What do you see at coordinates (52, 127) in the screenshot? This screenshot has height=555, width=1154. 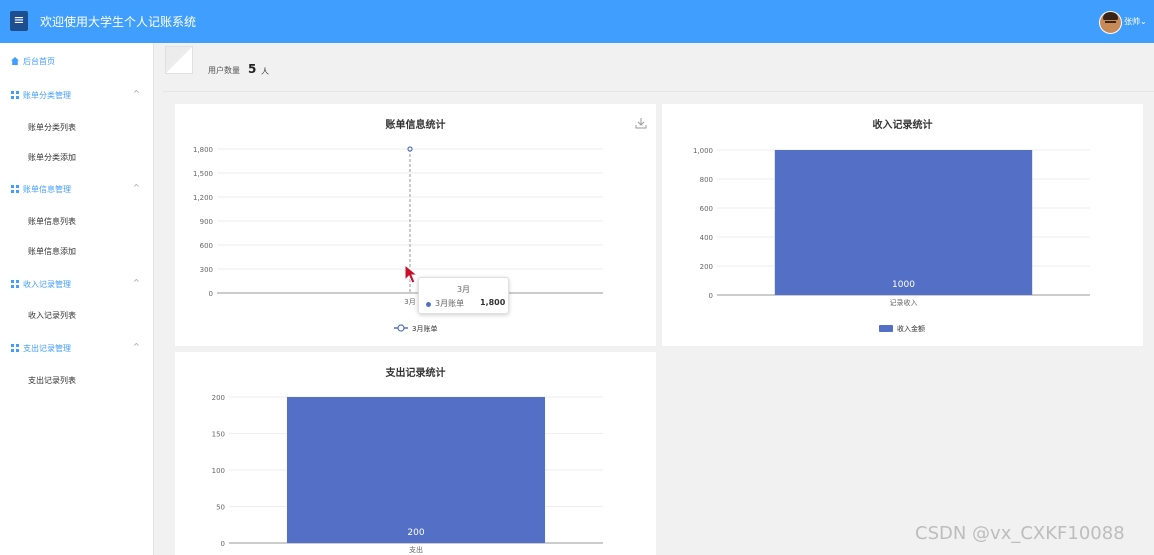 I see `sidebar-item-bill-category-list: 账单分类列表` at bounding box center [52, 127].